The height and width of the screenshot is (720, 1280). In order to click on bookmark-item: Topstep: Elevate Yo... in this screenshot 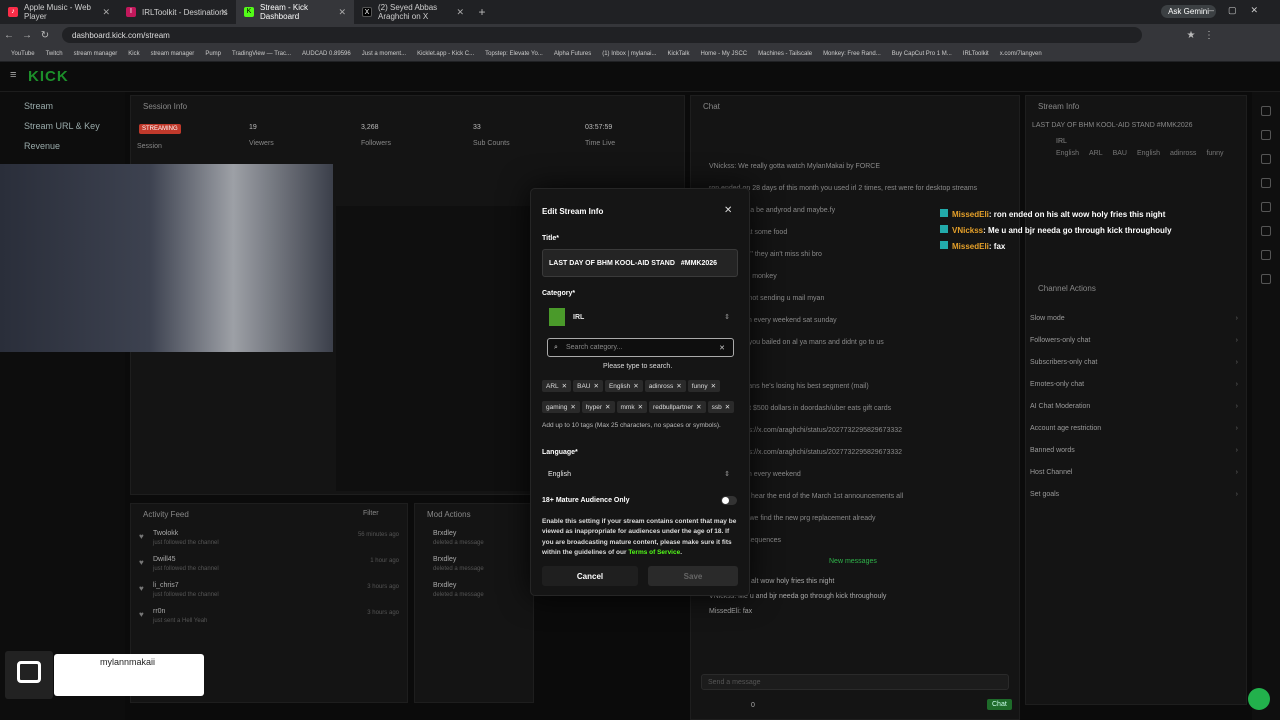, I will do `click(514, 54)`.